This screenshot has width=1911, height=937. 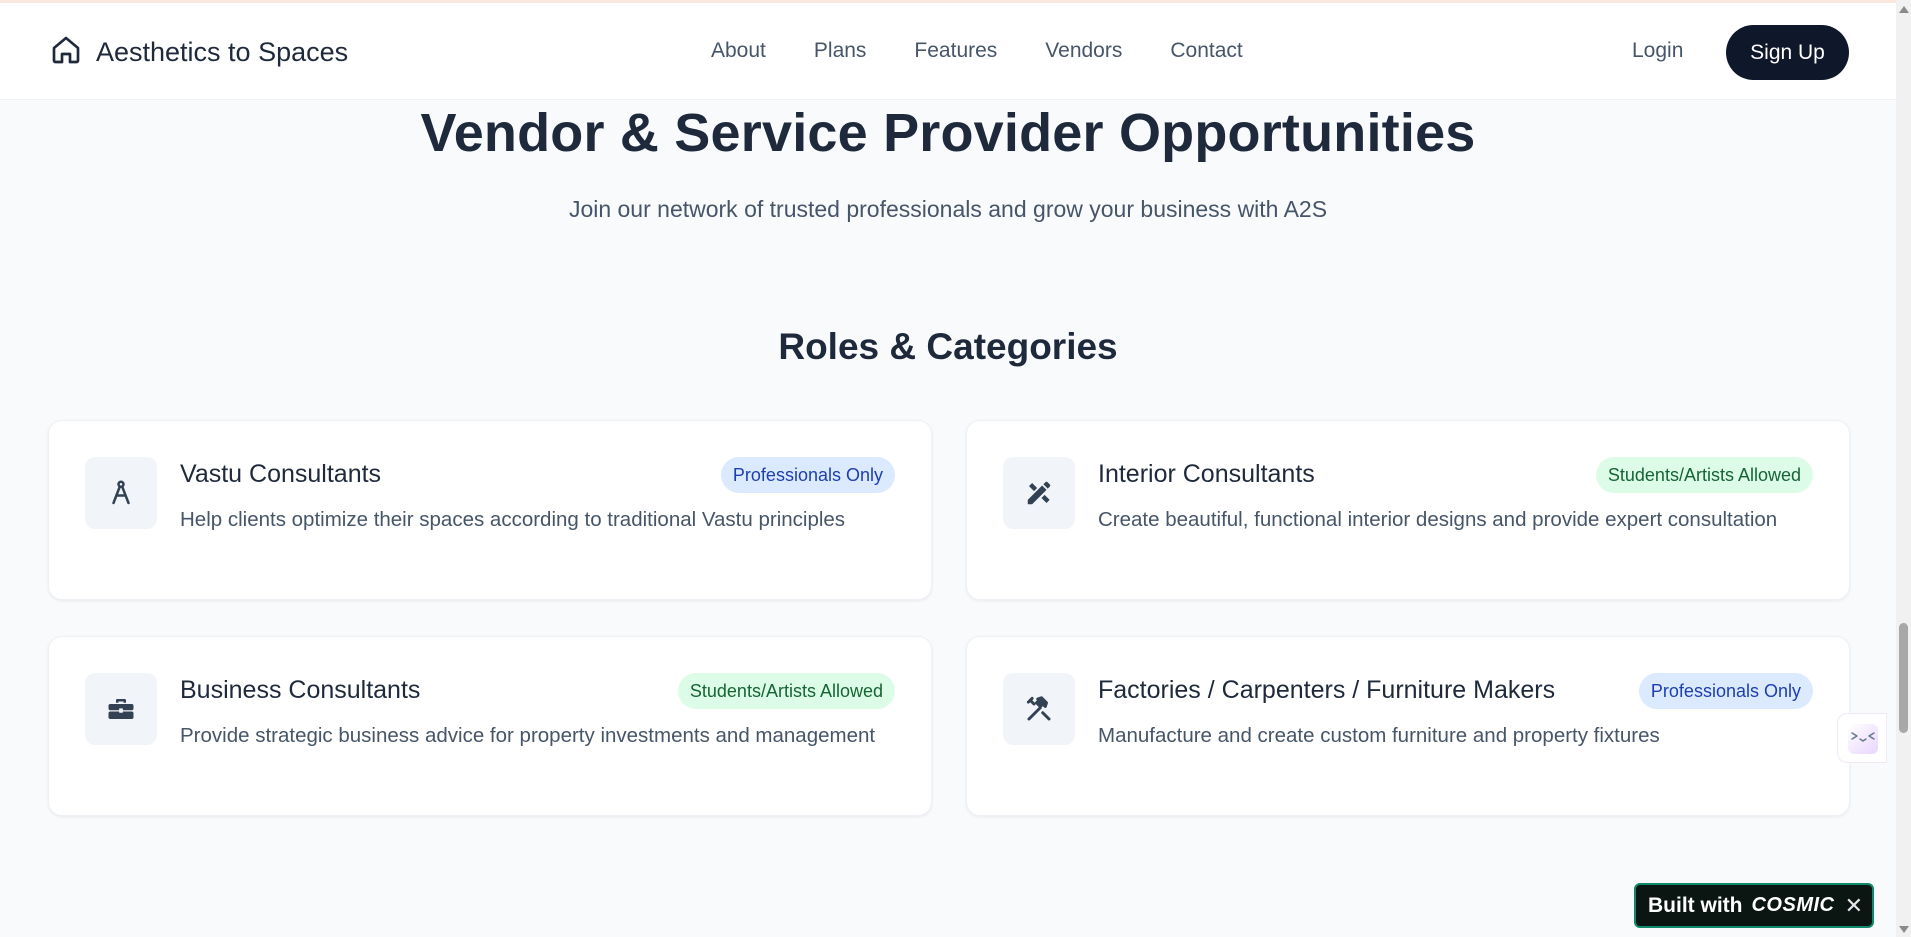 What do you see at coordinates (1206, 474) in the screenshot?
I see `role-card-title: Interior Consultants` at bounding box center [1206, 474].